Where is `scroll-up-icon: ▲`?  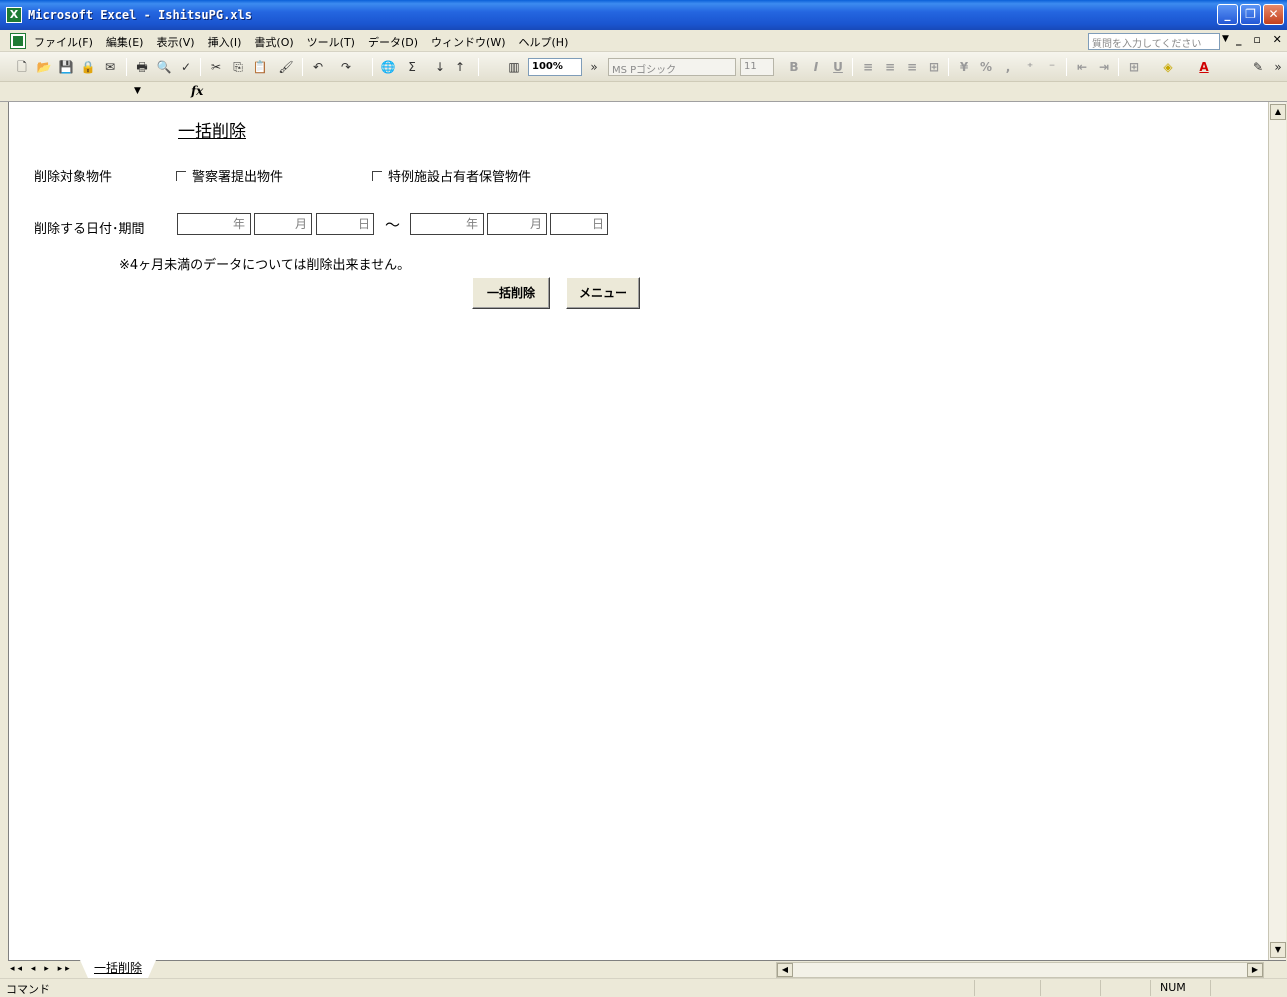 scroll-up-icon: ▲ is located at coordinates (1278, 112).